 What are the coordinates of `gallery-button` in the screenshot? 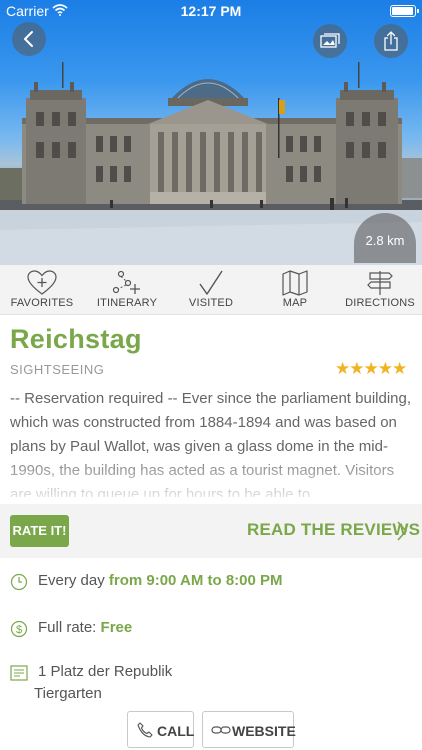 It's located at (330, 41).